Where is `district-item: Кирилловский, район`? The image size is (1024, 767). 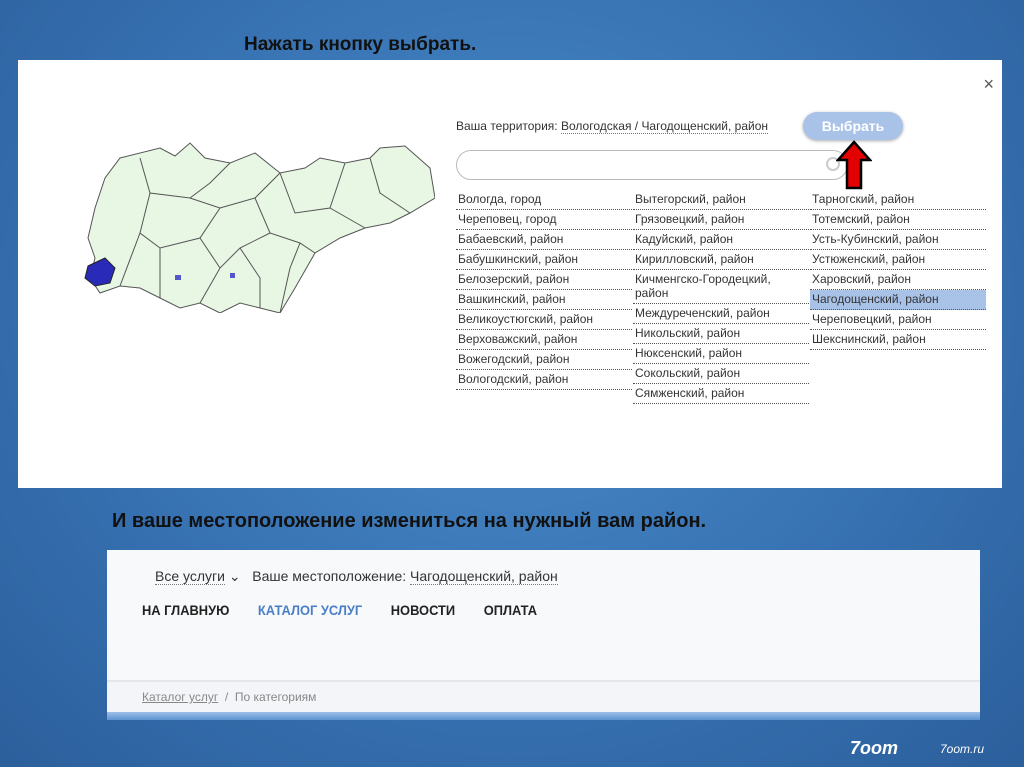
district-item: Кирилловский, район is located at coordinates (721, 260).